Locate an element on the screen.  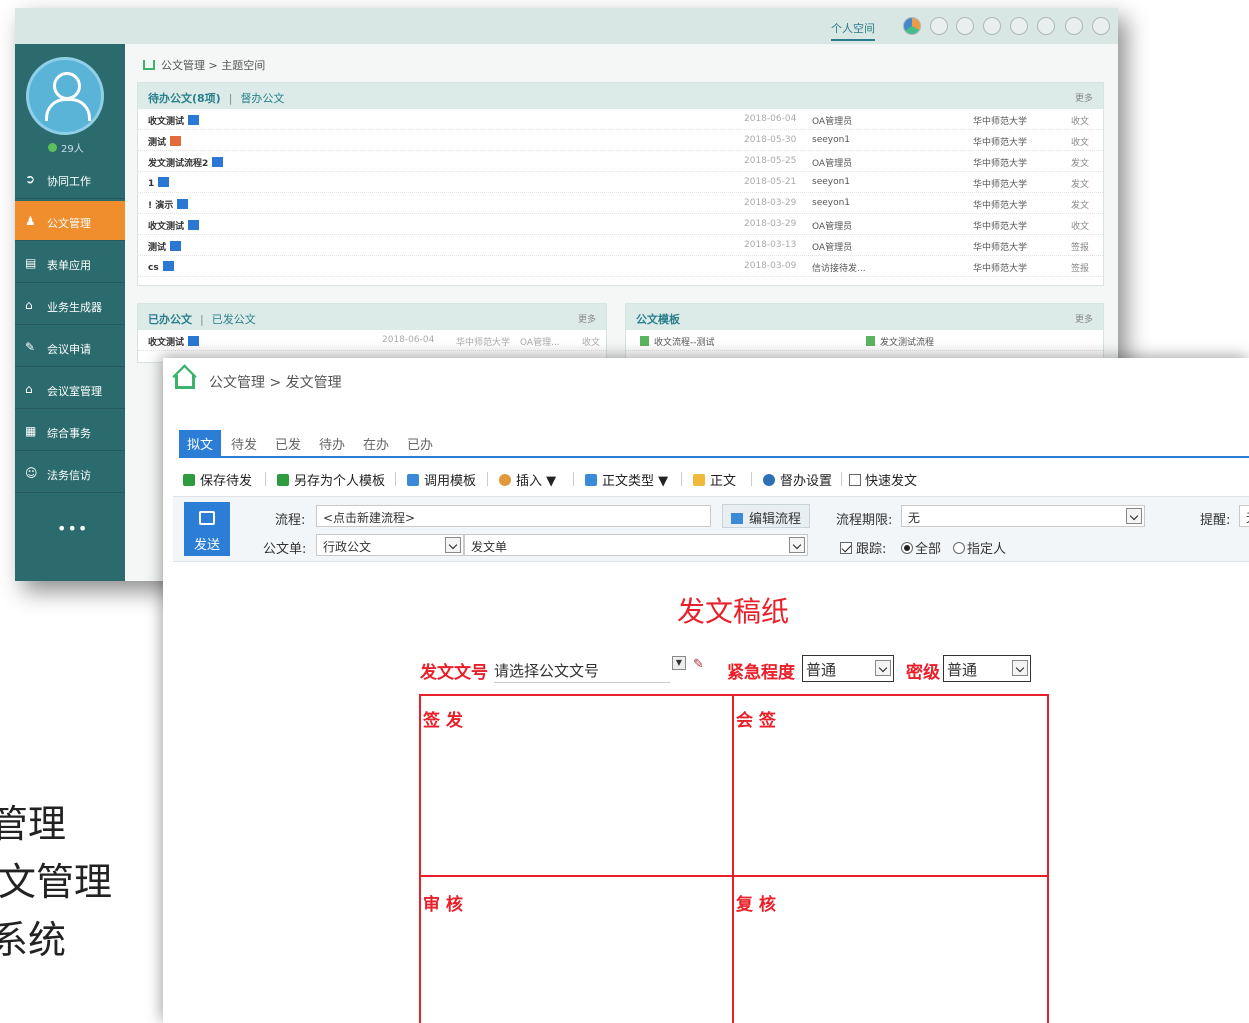
urgency-select: 普通 is located at coordinates (848, 668).